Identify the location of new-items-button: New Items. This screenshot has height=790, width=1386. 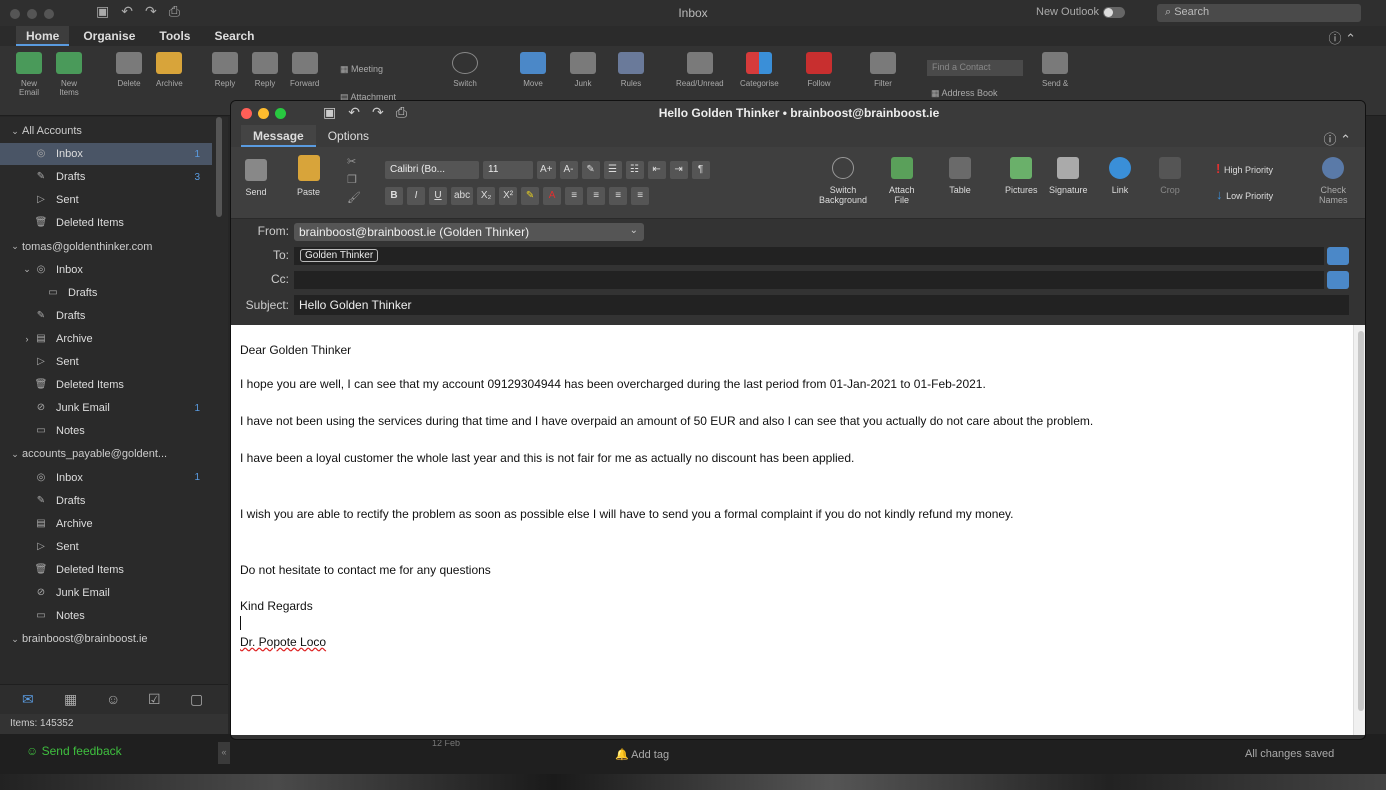
(69, 74).